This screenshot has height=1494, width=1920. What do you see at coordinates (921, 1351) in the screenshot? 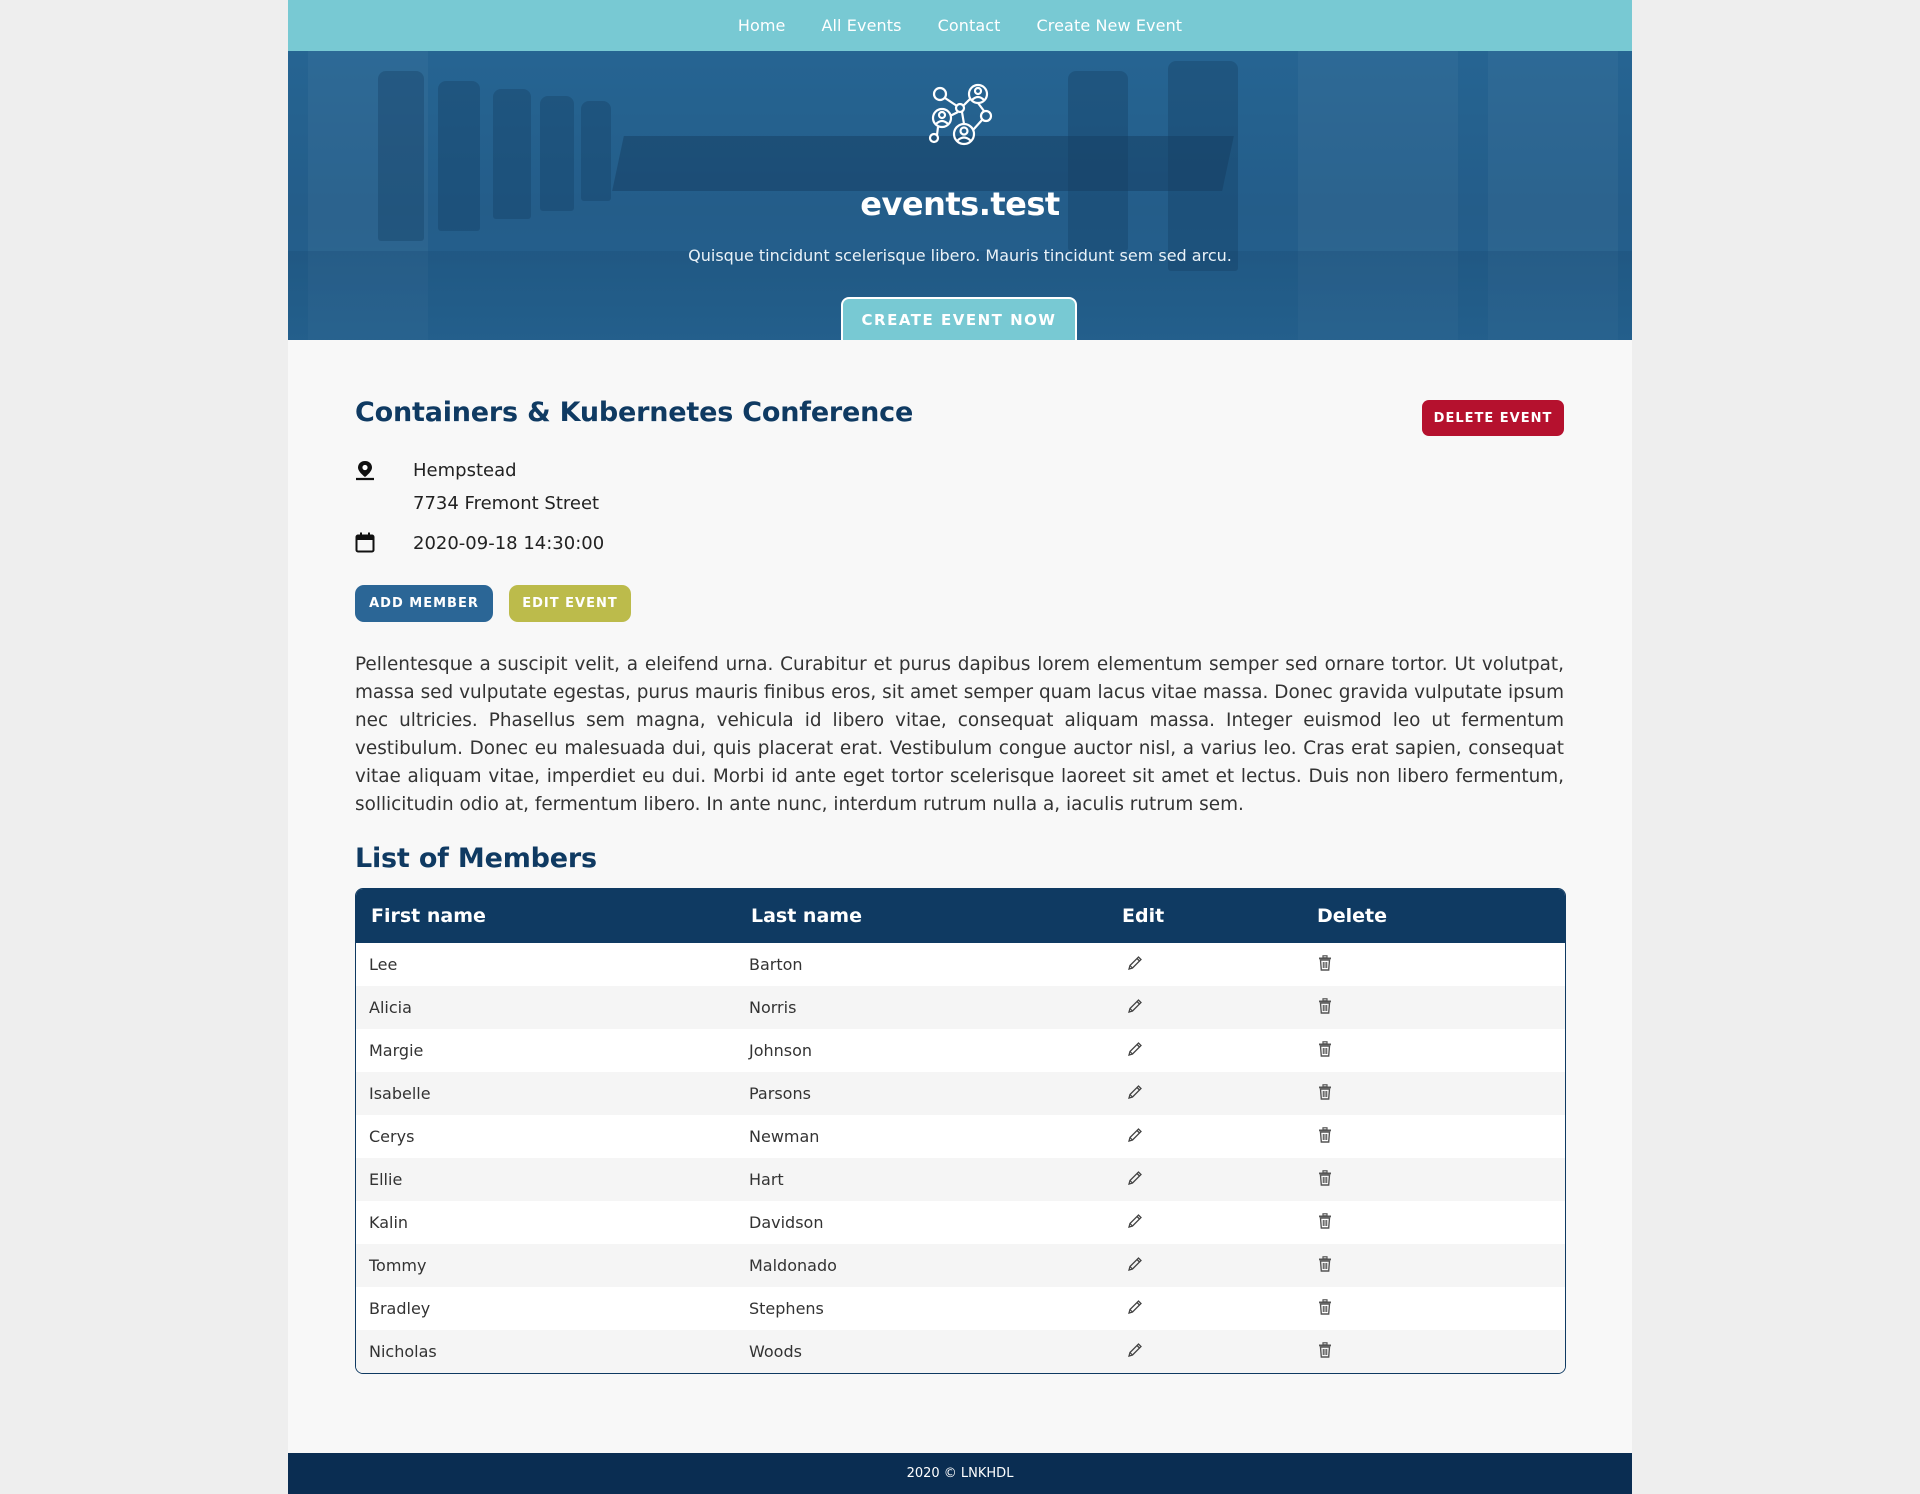
I see `member-last-name: Woods` at bounding box center [921, 1351].